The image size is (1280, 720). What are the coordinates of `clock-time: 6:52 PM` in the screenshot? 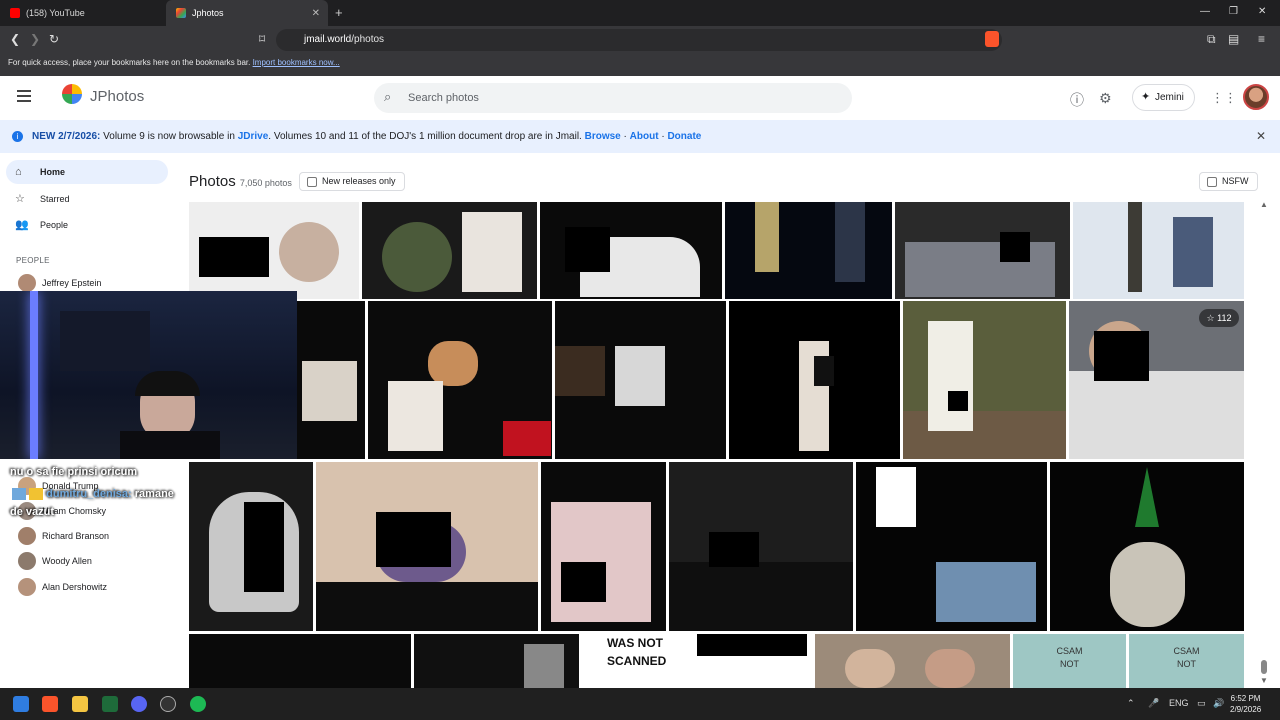 It's located at (1245, 698).